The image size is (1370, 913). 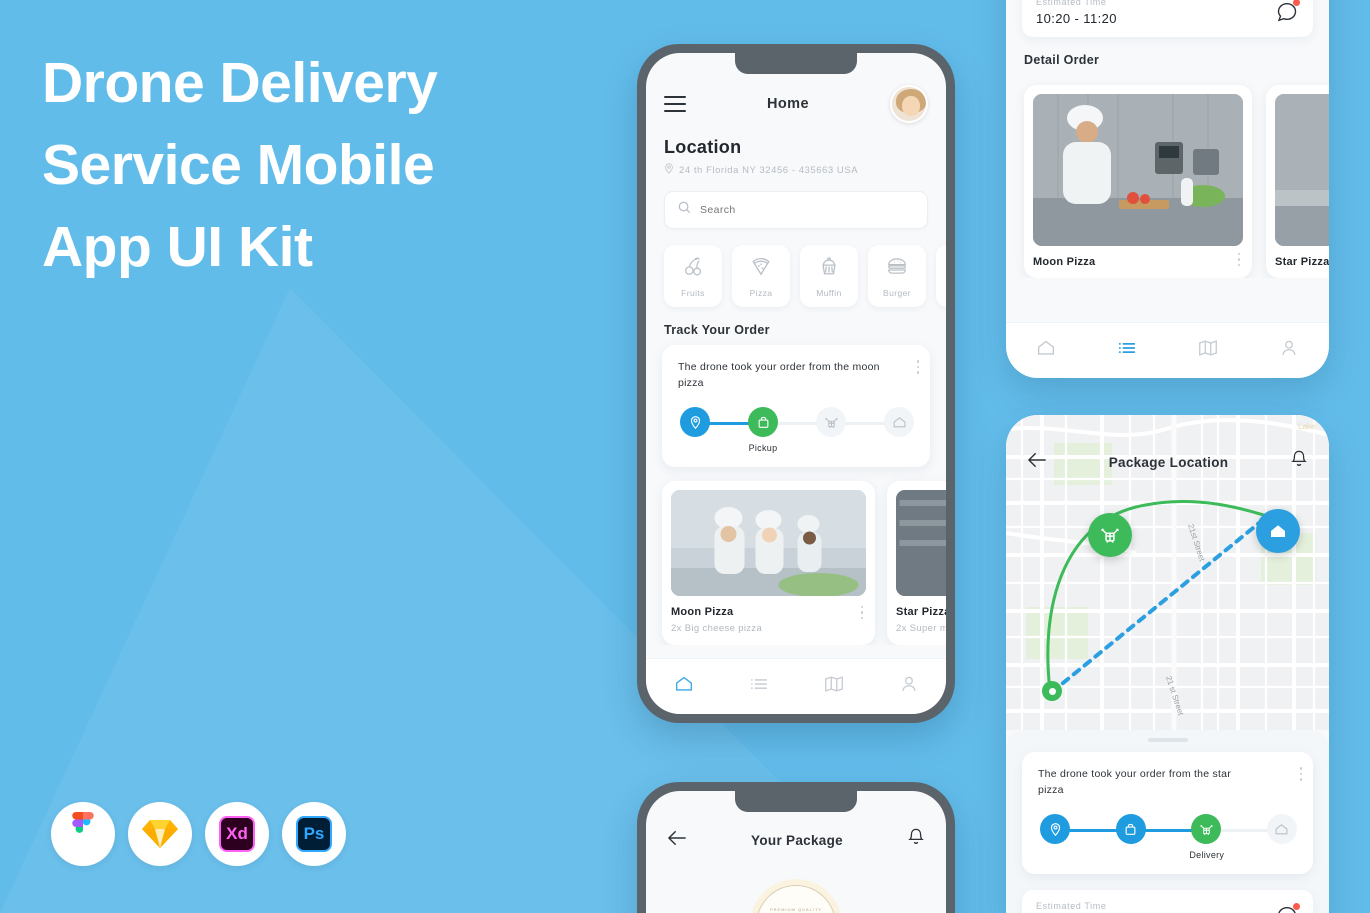 What do you see at coordinates (796, 909) in the screenshot?
I see `logo-top-text: PREMIUM QUALITY` at bounding box center [796, 909].